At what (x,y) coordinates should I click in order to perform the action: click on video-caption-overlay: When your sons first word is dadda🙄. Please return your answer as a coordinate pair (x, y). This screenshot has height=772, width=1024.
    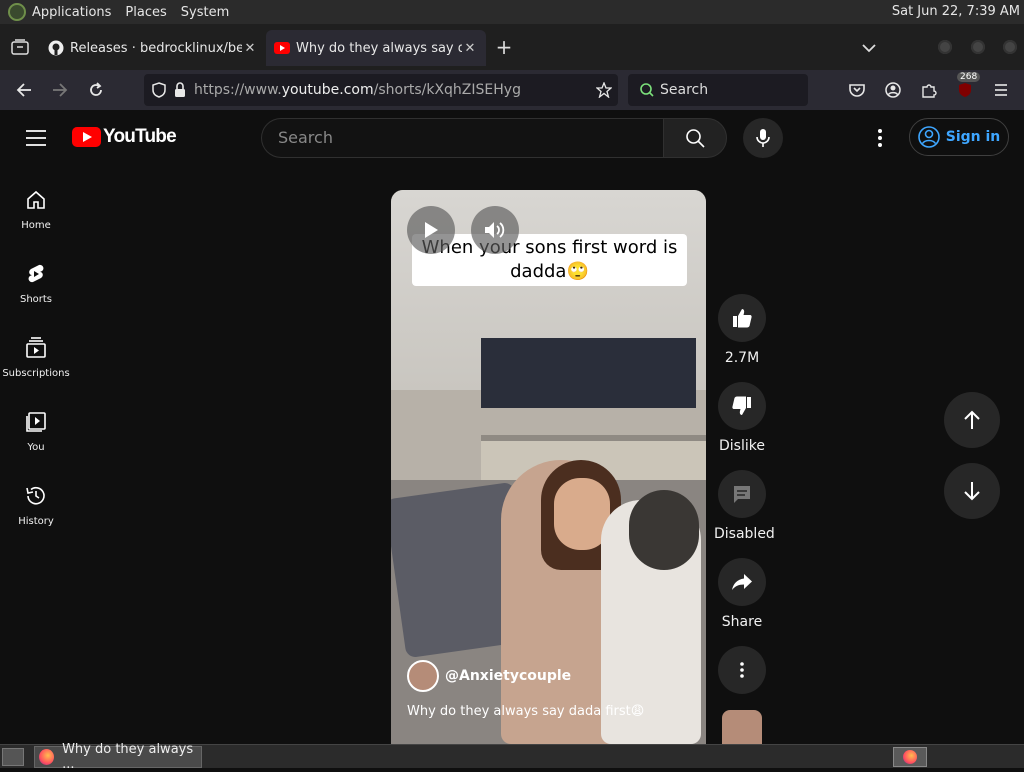
    Looking at the image, I should click on (549, 260).